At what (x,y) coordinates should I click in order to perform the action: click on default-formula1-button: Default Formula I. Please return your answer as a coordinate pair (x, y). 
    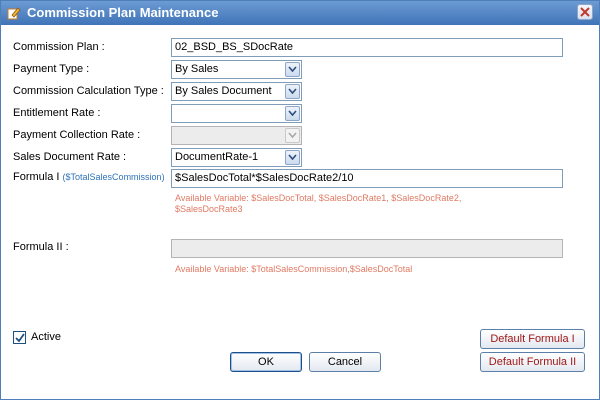
    Looking at the image, I should click on (532, 339).